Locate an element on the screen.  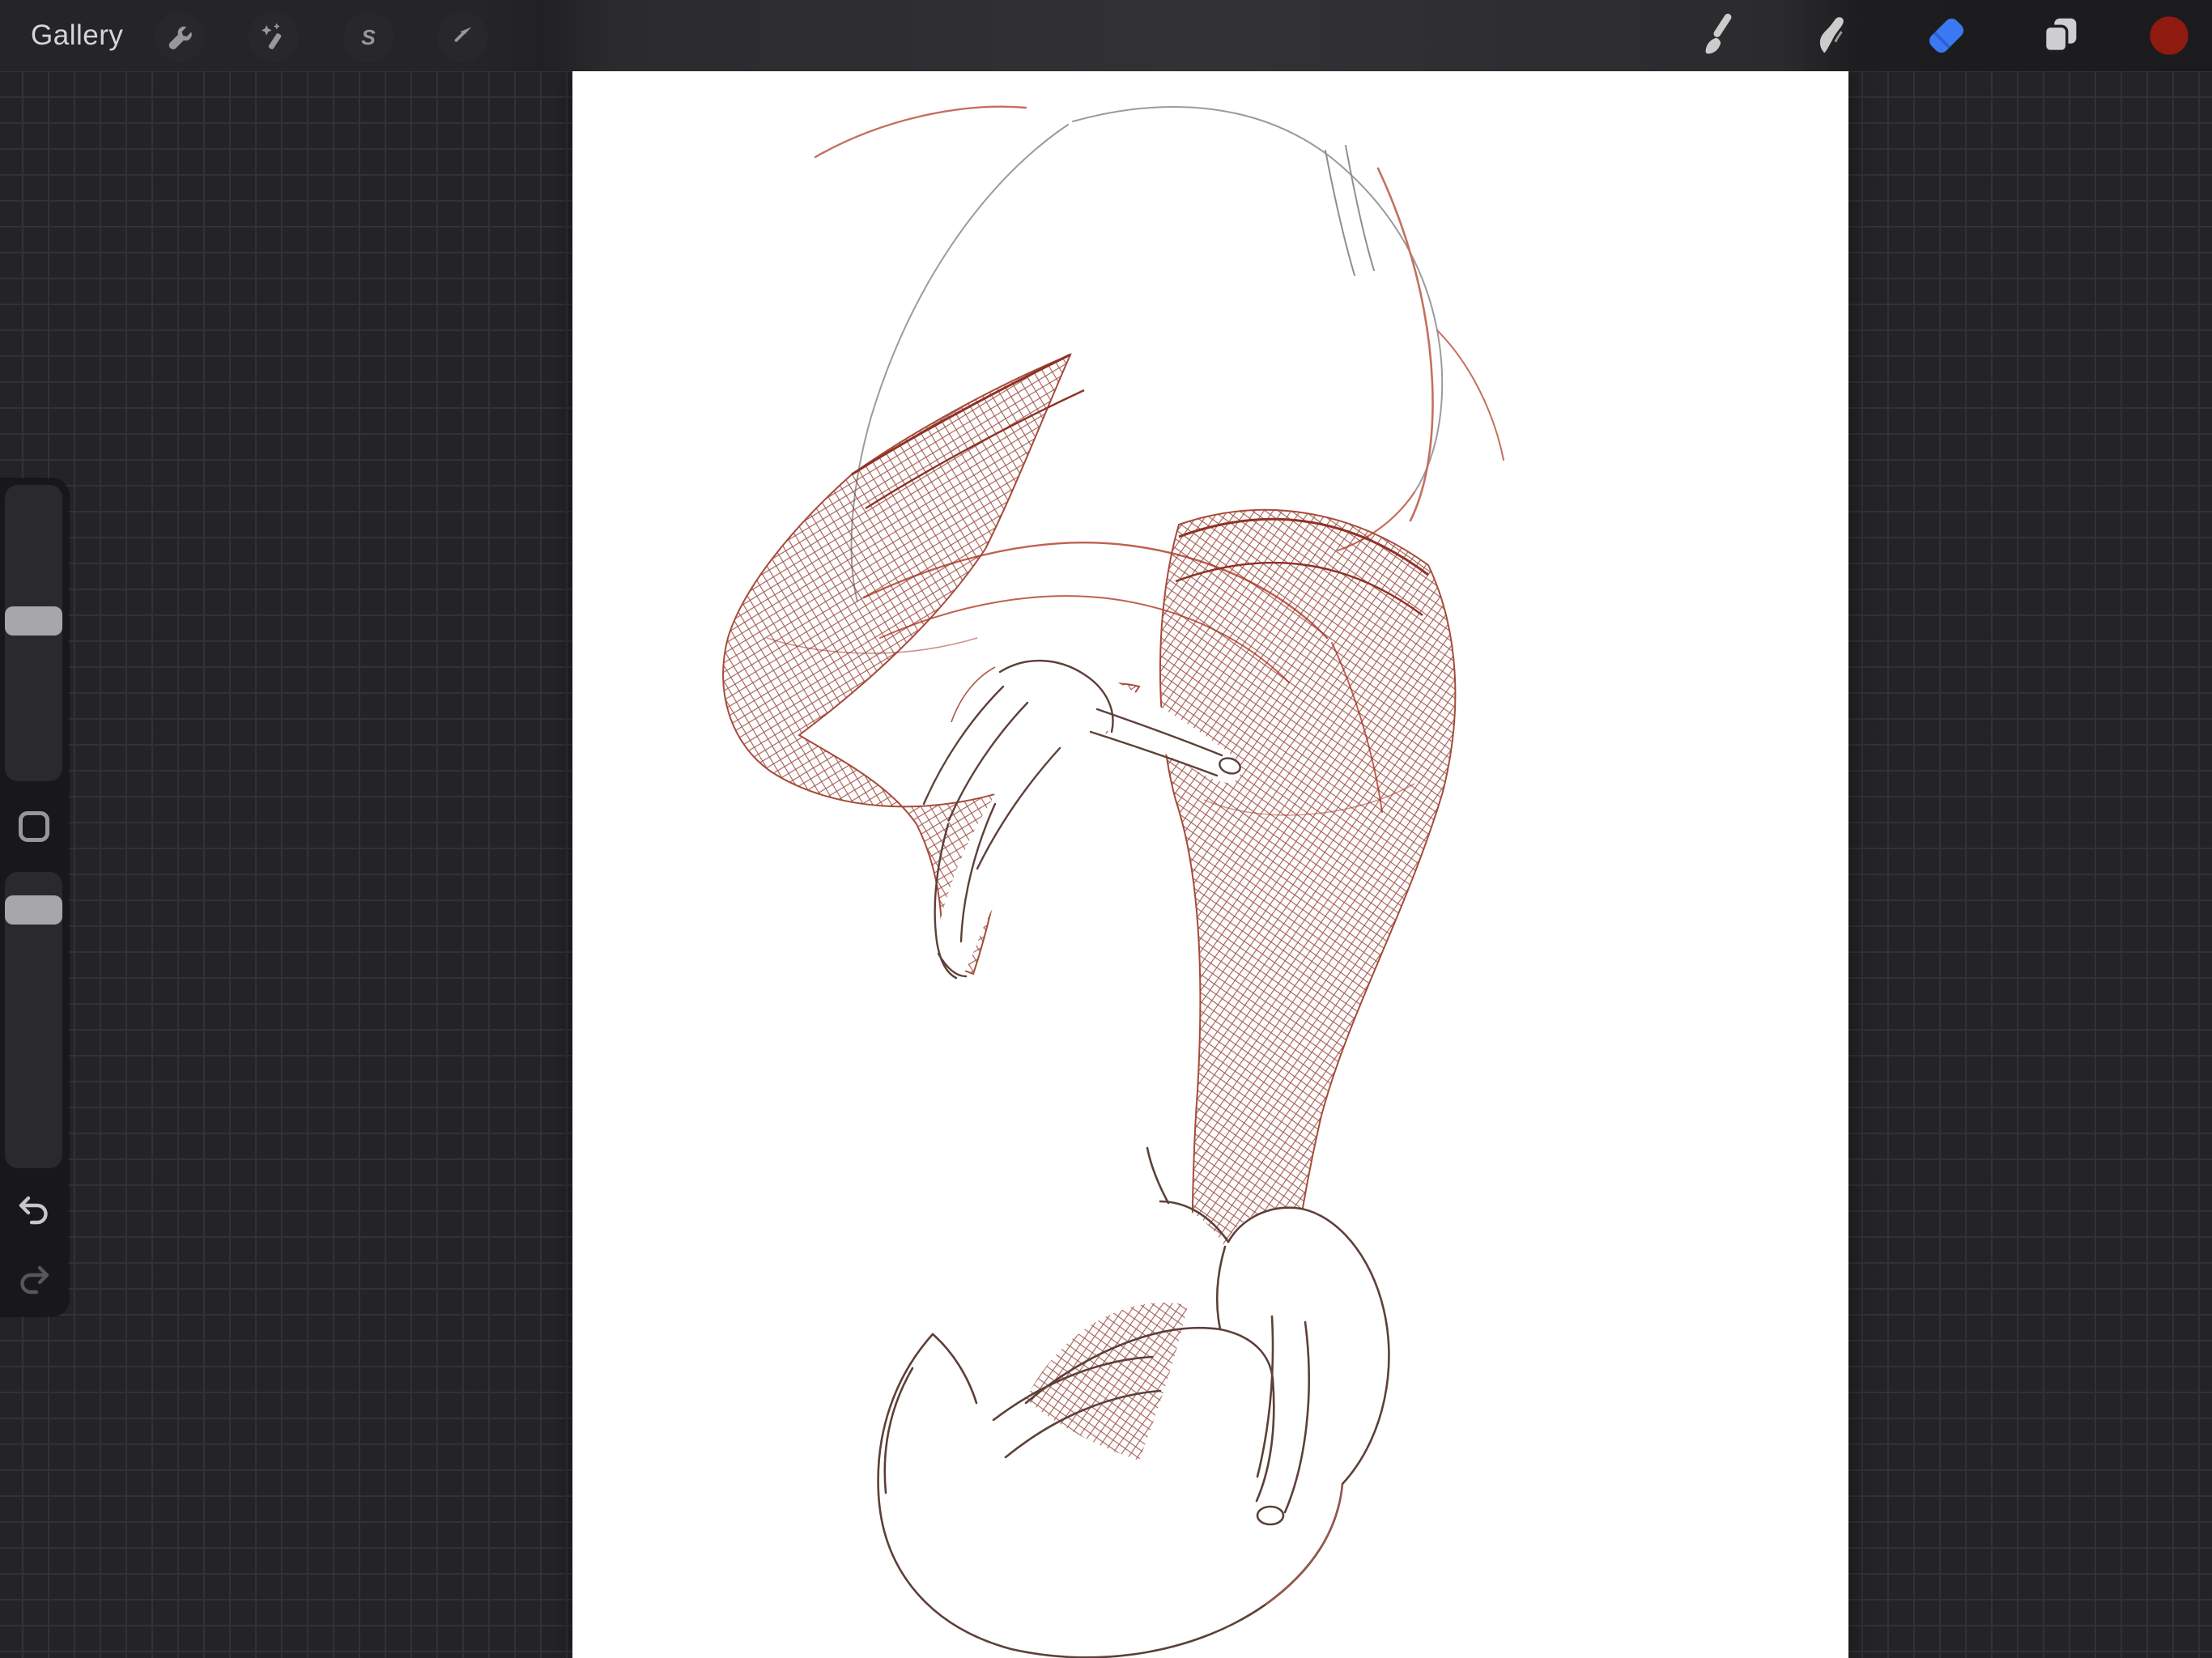
adjustments-button is located at coordinates (274, 37).